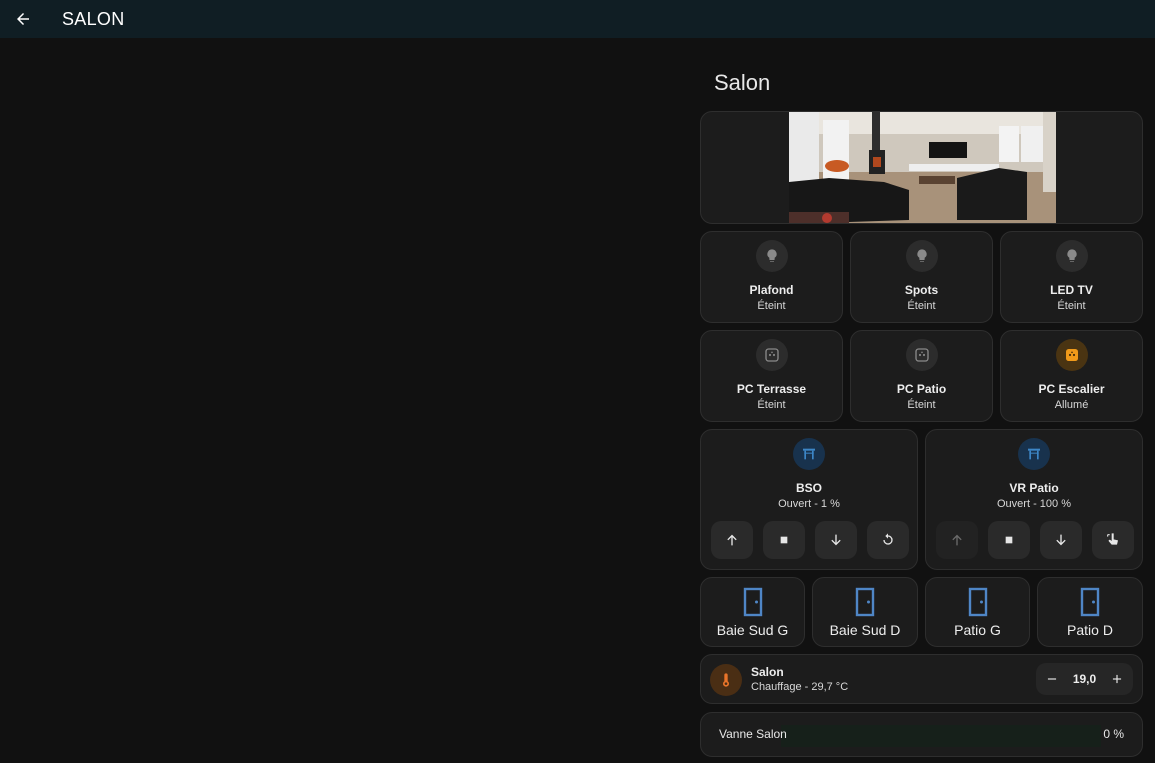  What do you see at coordinates (1071, 277) in the screenshot?
I see `light-tile-led-tv: LED TV Éteint` at bounding box center [1071, 277].